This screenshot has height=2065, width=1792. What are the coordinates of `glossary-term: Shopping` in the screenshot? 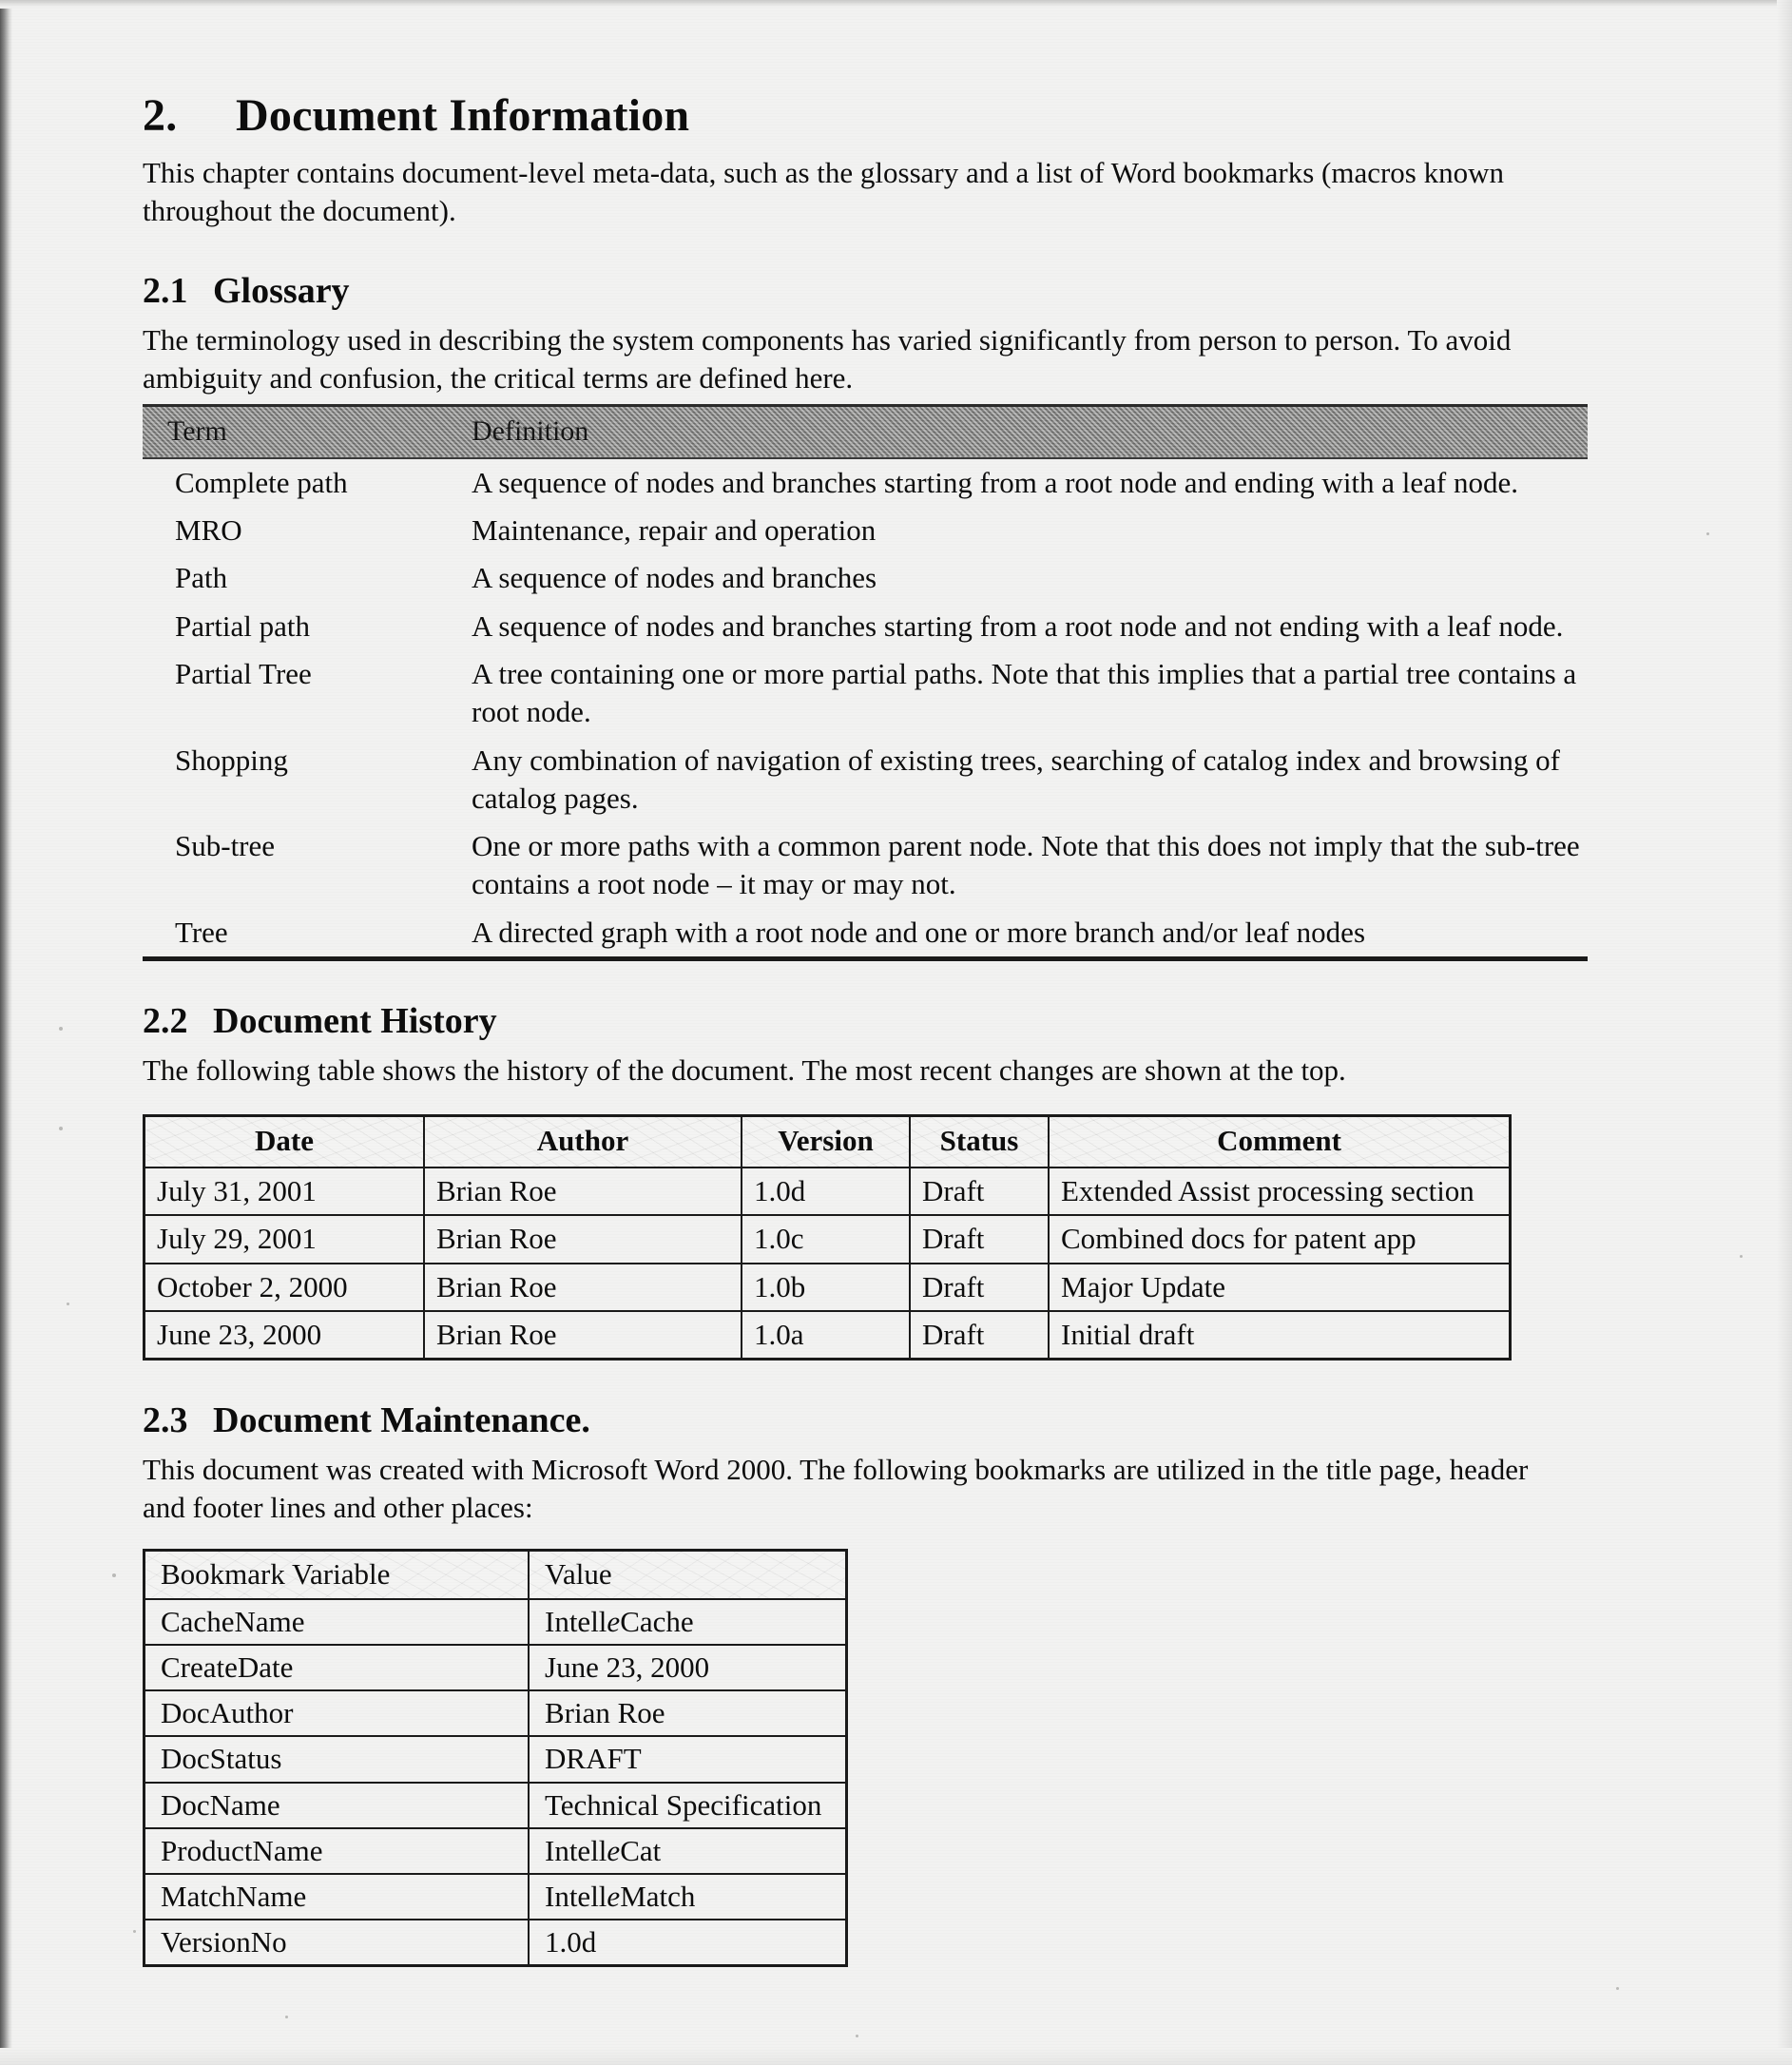 It's located at (231, 760).